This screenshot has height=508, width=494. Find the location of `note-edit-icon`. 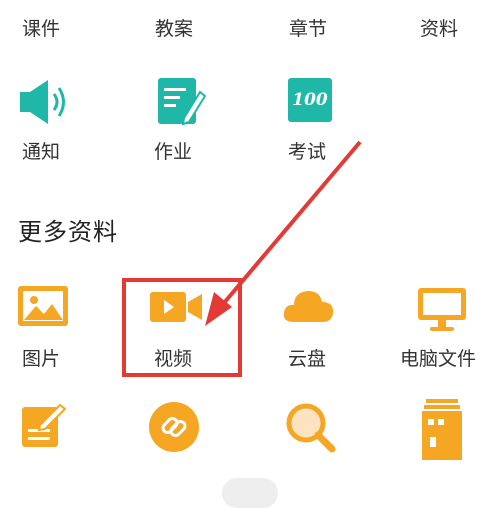

note-edit-icon is located at coordinates (44, 425).